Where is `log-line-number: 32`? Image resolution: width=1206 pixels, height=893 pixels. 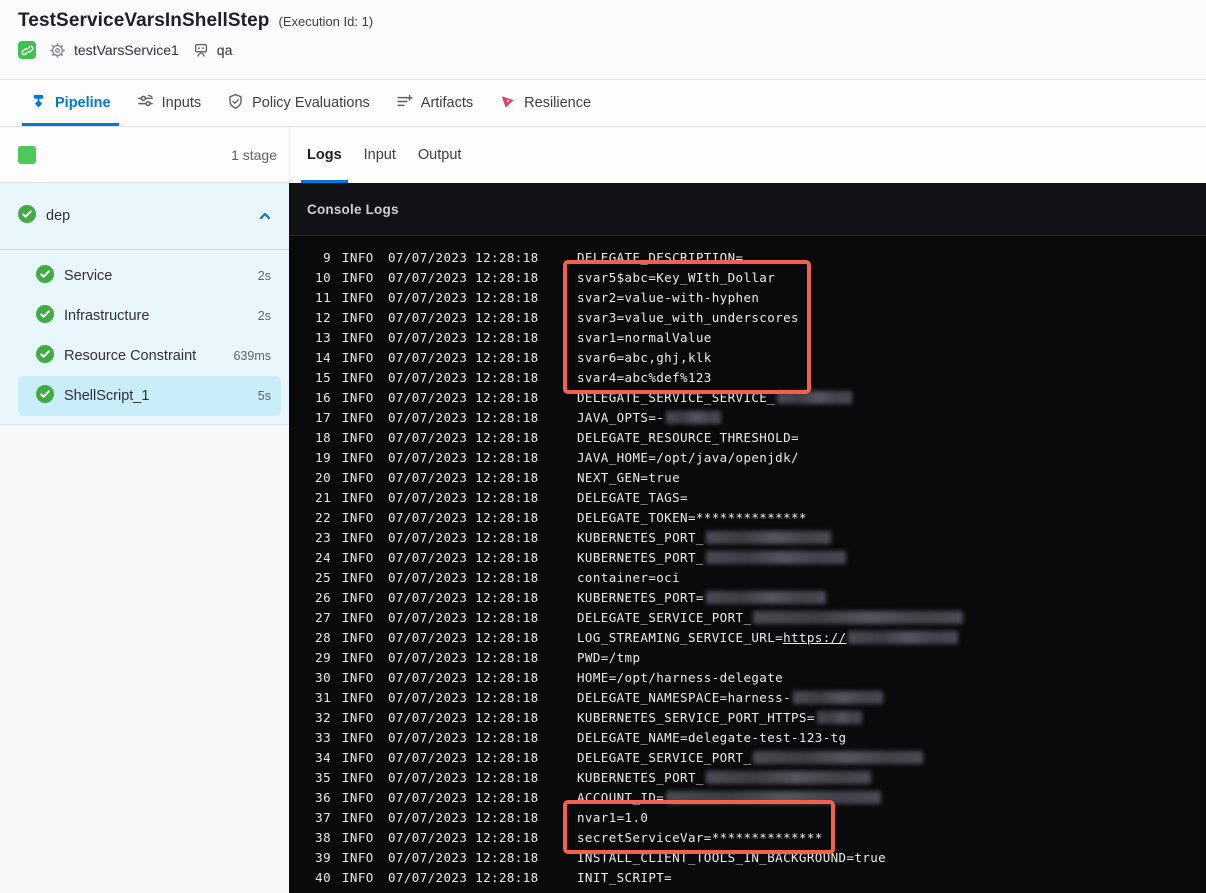
log-line-number: 32 is located at coordinates (323, 717).